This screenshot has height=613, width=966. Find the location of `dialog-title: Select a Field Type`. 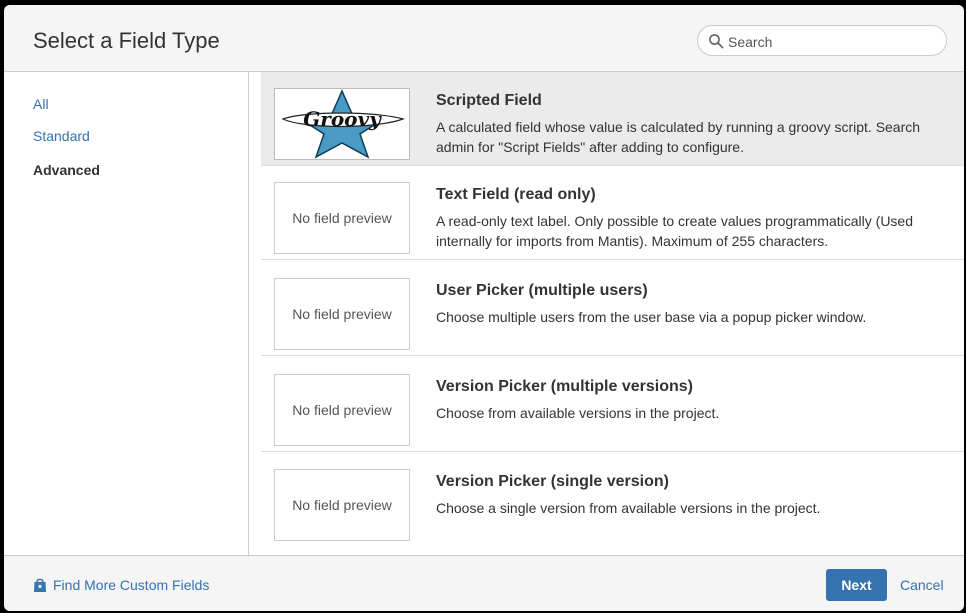

dialog-title: Select a Field Type is located at coordinates (126, 40).